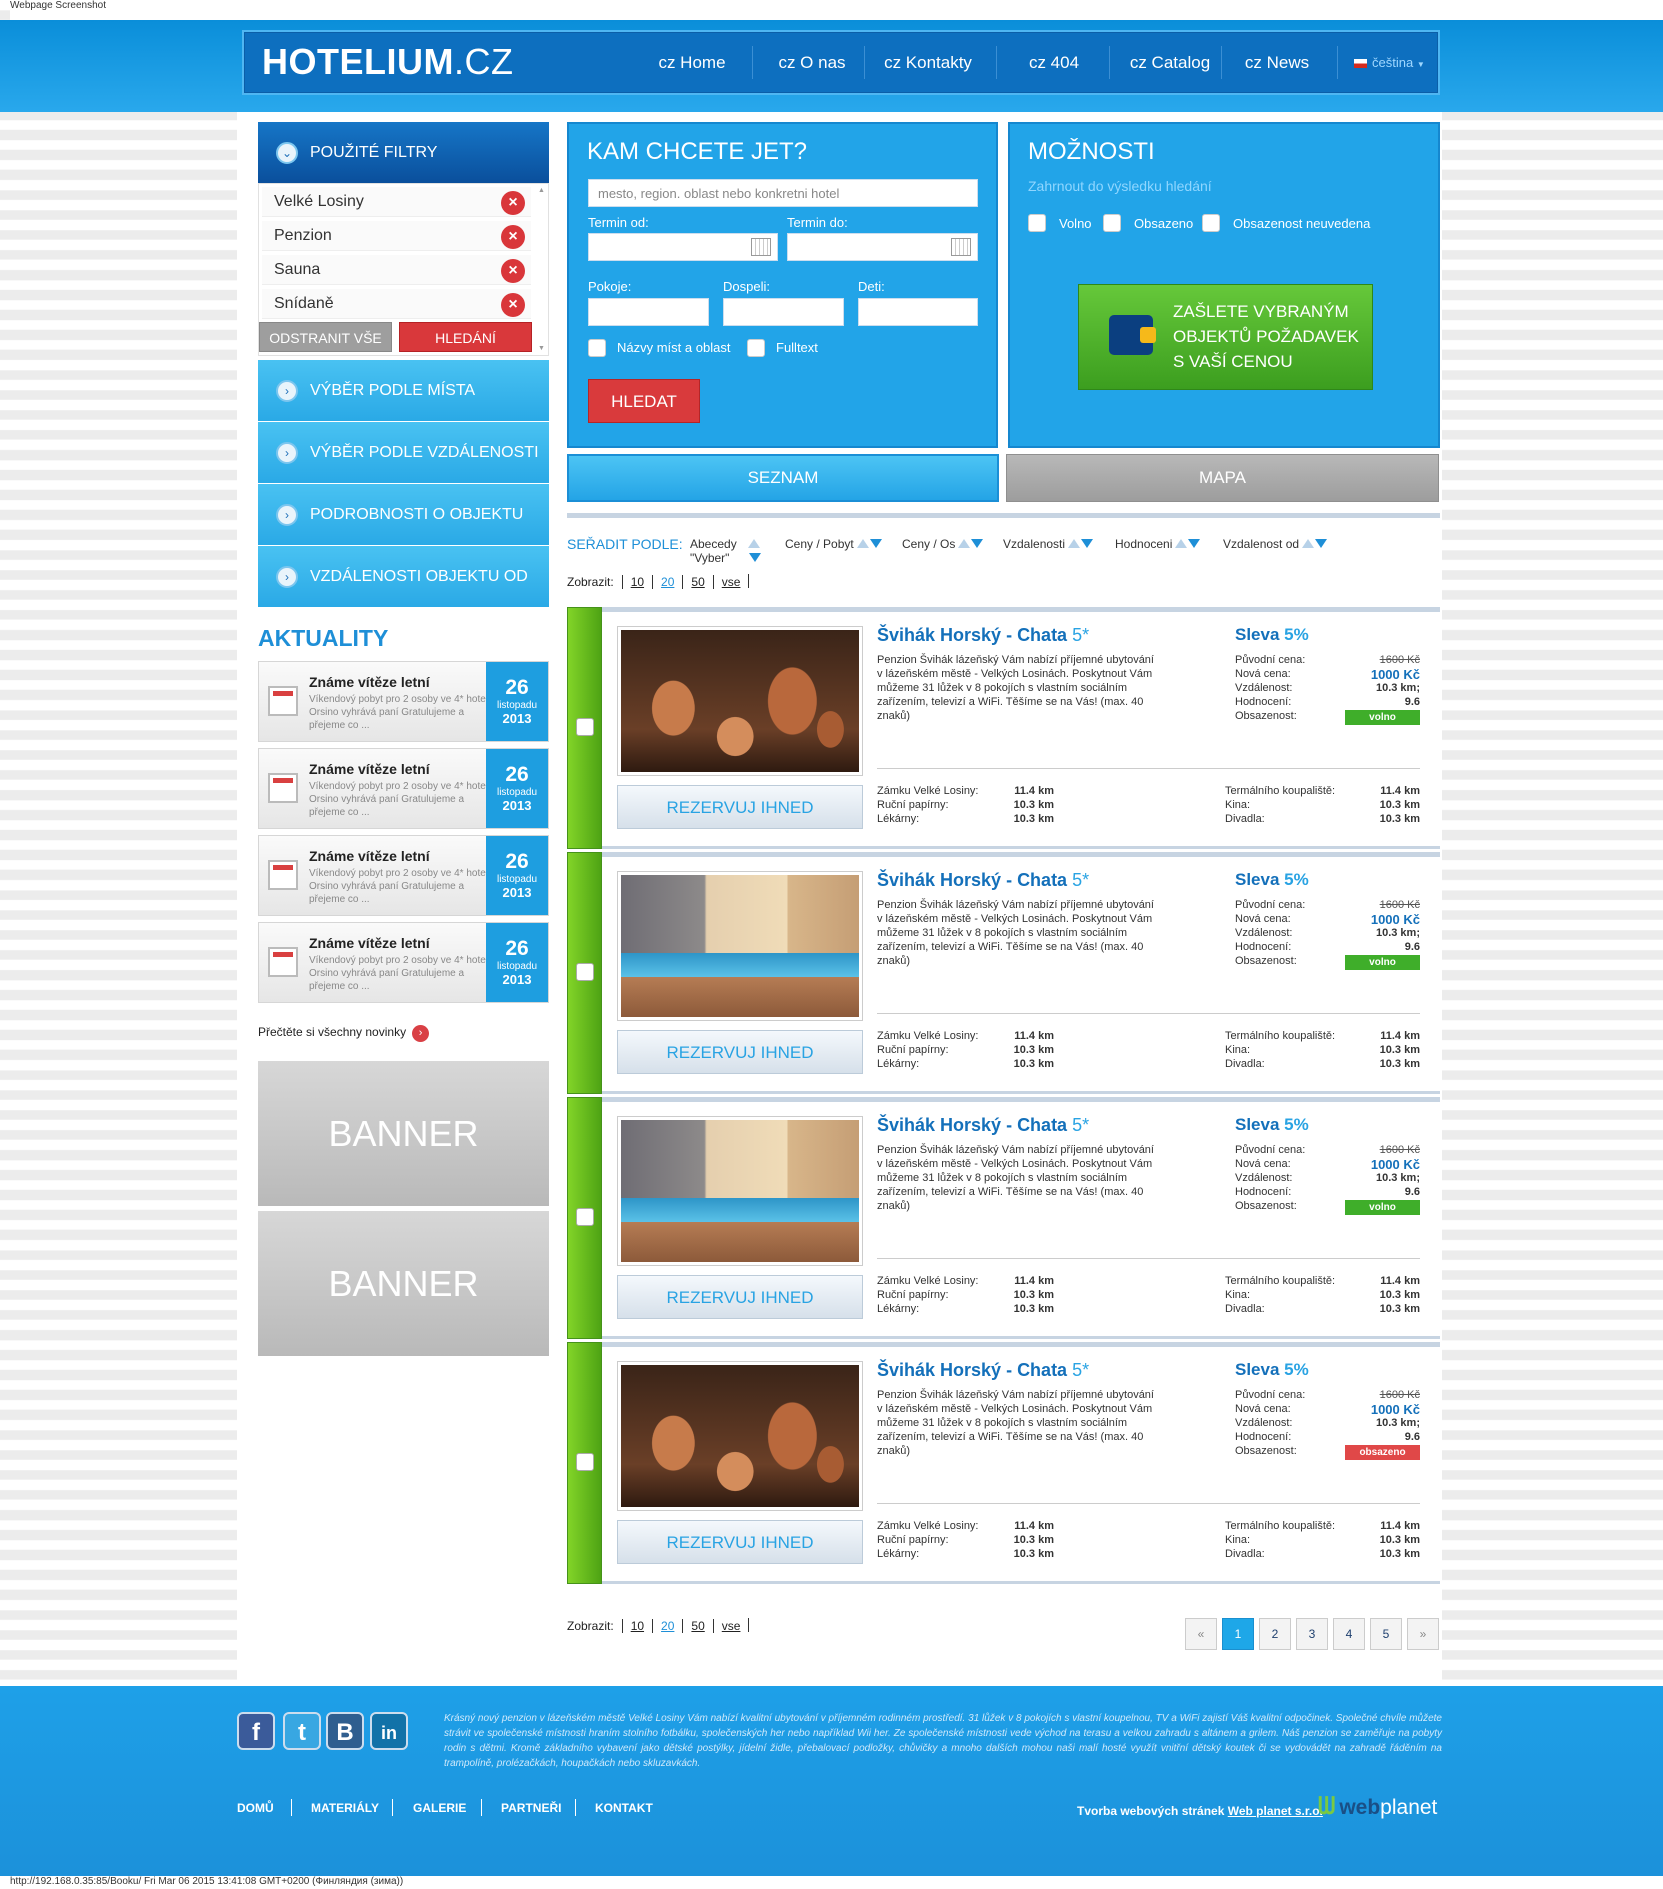  I want to click on fulltext-checkbox, so click(756, 348).